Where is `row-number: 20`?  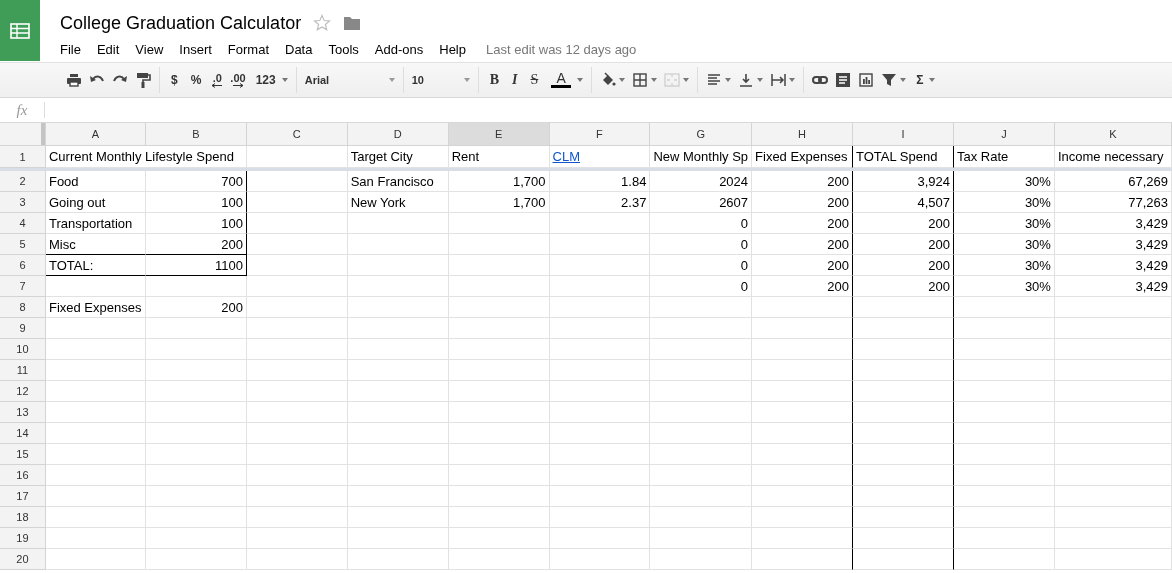
row-number: 20 is located at coordinates (23, 559).